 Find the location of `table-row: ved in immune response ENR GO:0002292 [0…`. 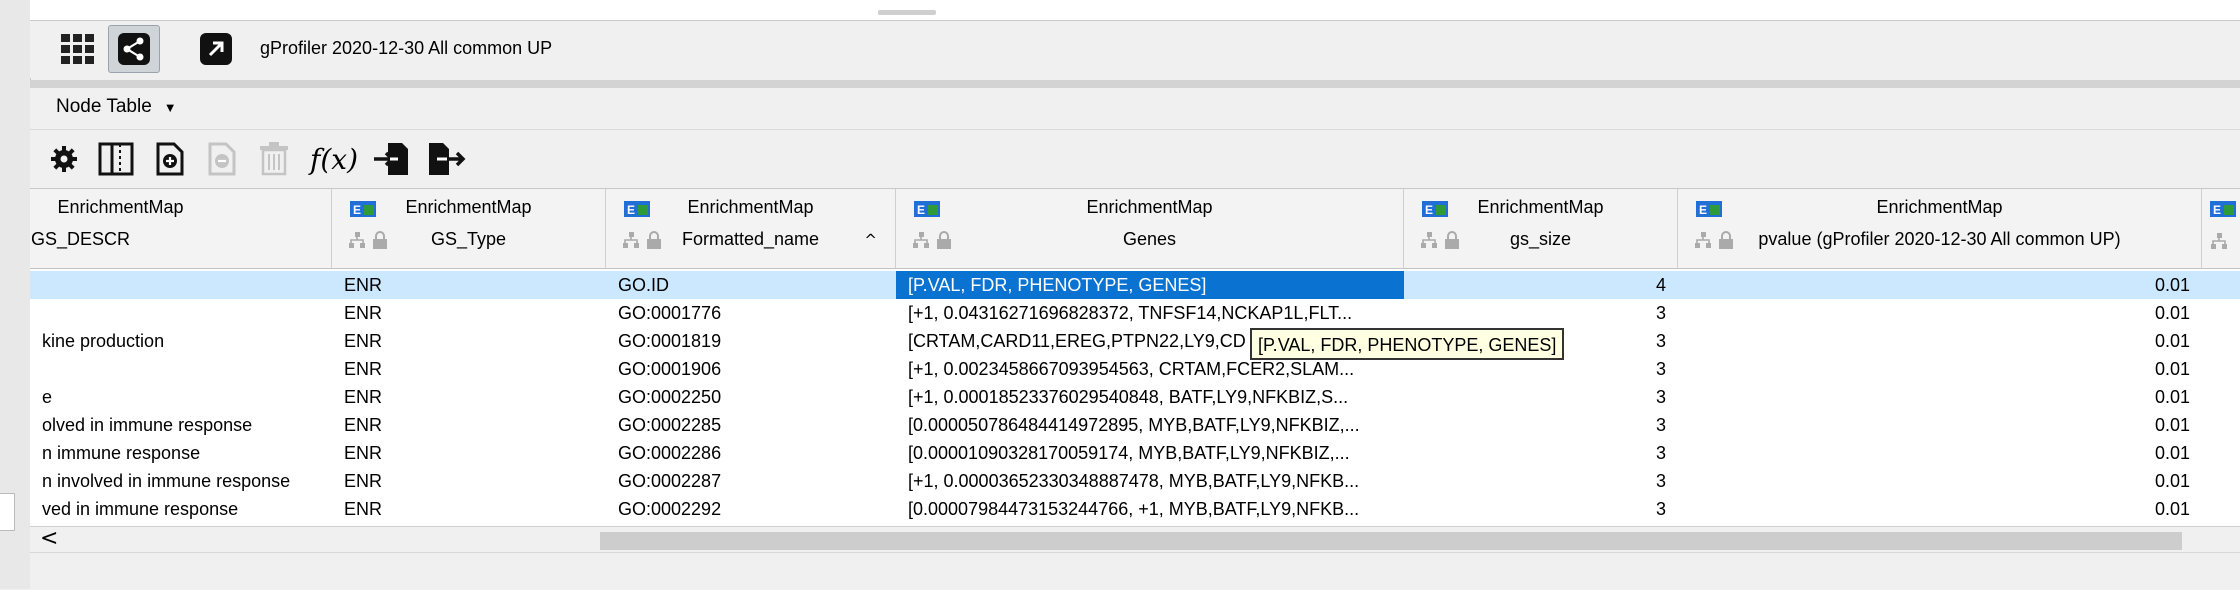

table-row: ved in immune response ENR GO:0002292 [0… is located at coordinates (1135, 509).